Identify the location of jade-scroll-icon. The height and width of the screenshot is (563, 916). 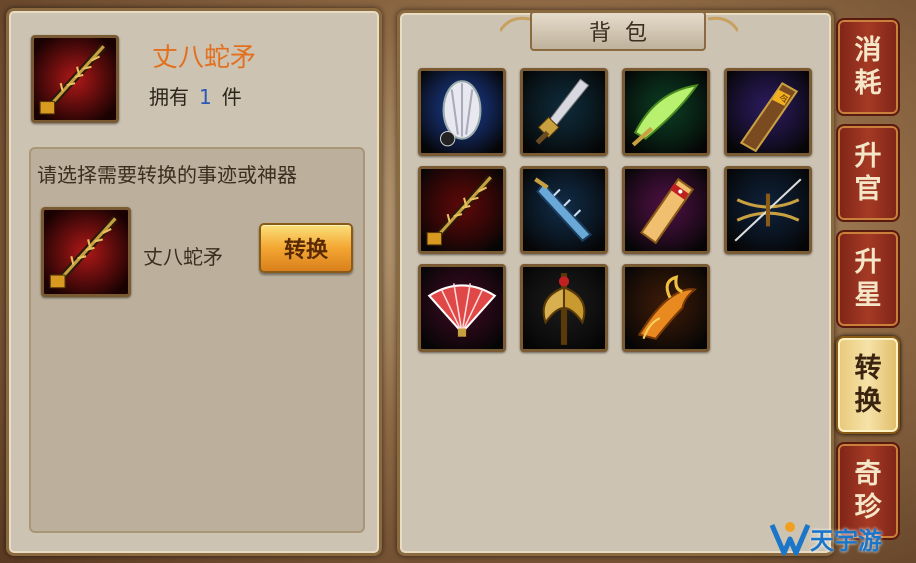
(666, 210).